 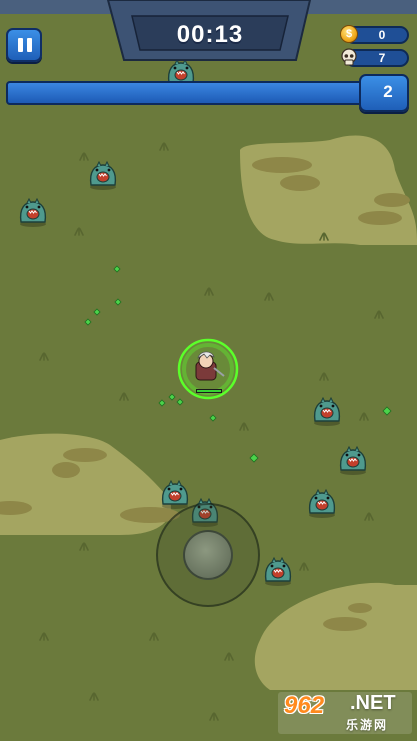 What do you see at coordinates (24, 45) in the screenshot?
I see `pause-button` at bounding box center [24, 45].